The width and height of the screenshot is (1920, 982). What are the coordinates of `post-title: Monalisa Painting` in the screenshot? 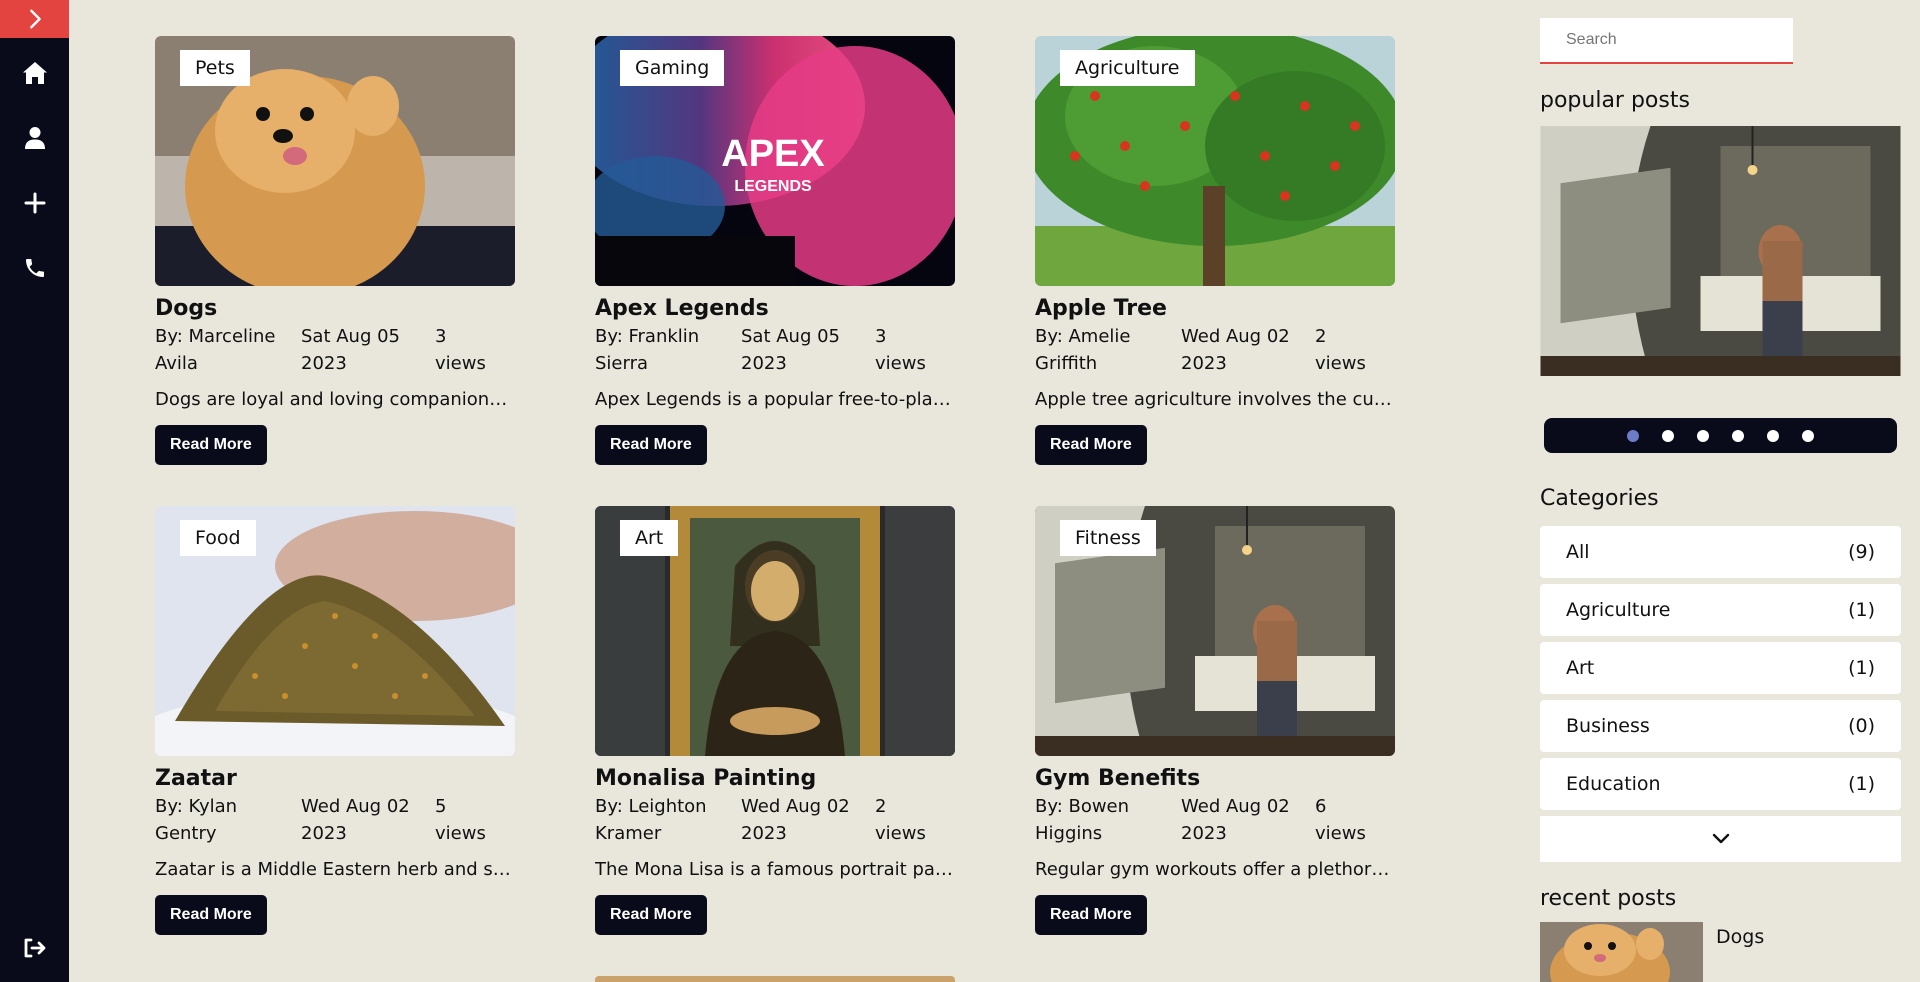 It's located at (775, 778).